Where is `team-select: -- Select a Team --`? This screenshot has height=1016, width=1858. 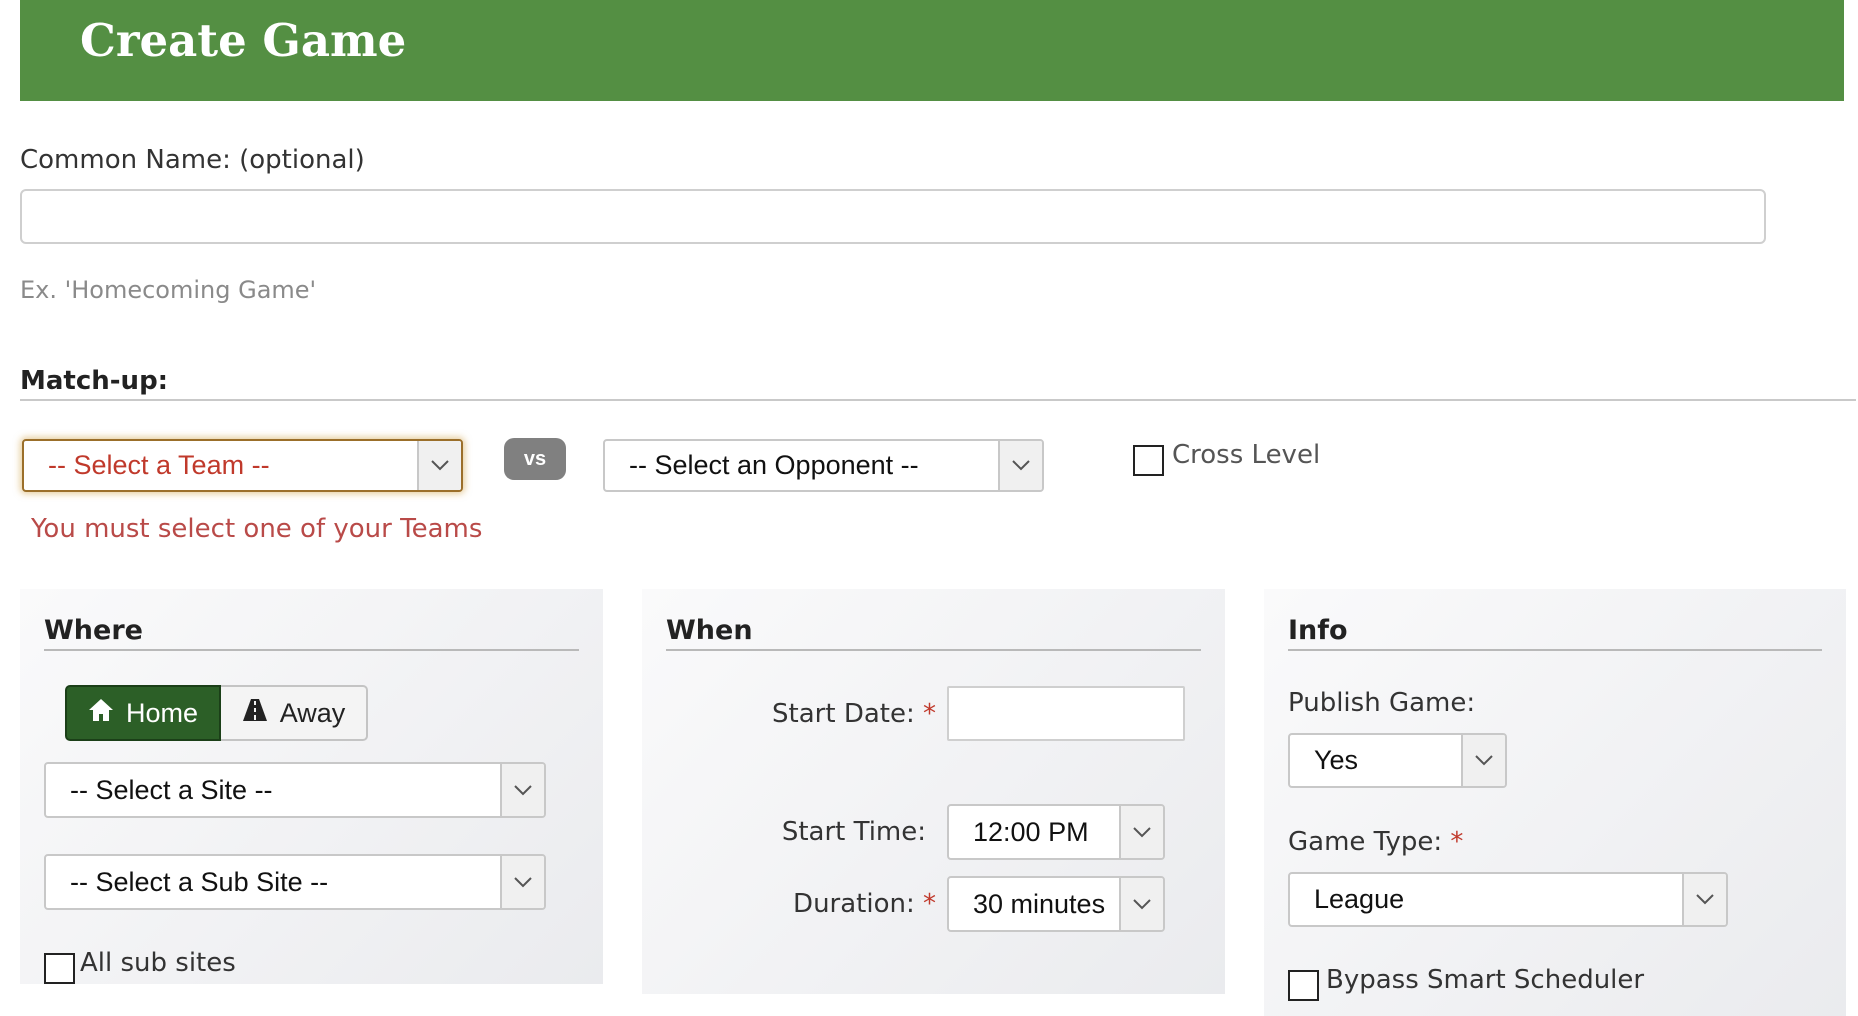 team-select: -- Select a Team -- is located at coordinates (242, 465).